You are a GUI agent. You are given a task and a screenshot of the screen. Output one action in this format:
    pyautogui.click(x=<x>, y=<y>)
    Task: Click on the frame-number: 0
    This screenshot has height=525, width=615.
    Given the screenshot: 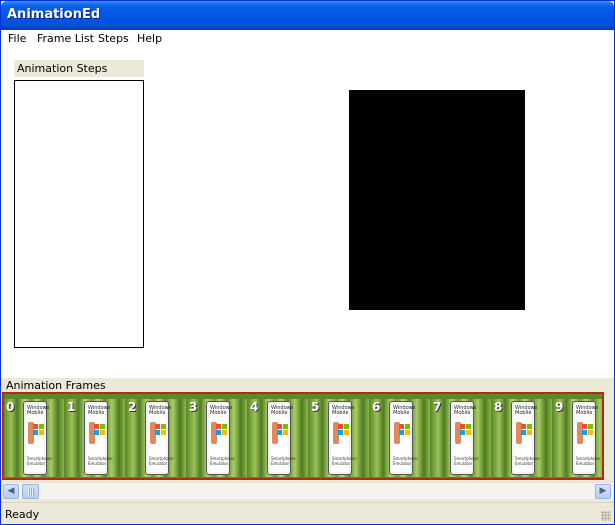 What is the action you would take?
    pyautogui.click(x=10, y=407)
    